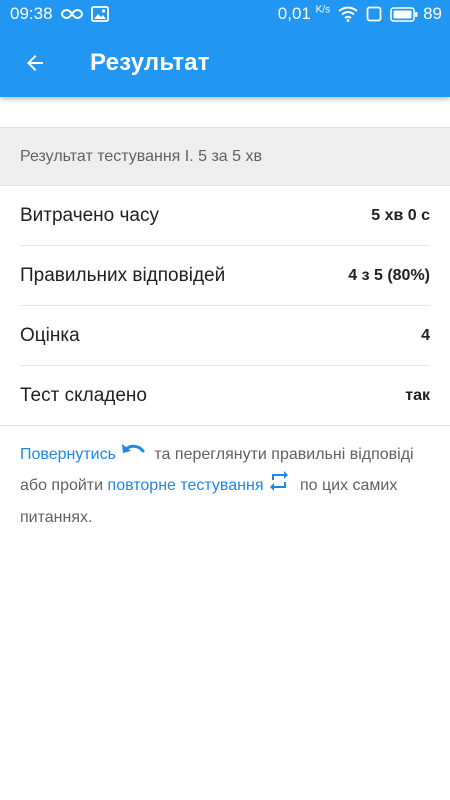  I want to click on result-row-value: 4, so click(425, 335).